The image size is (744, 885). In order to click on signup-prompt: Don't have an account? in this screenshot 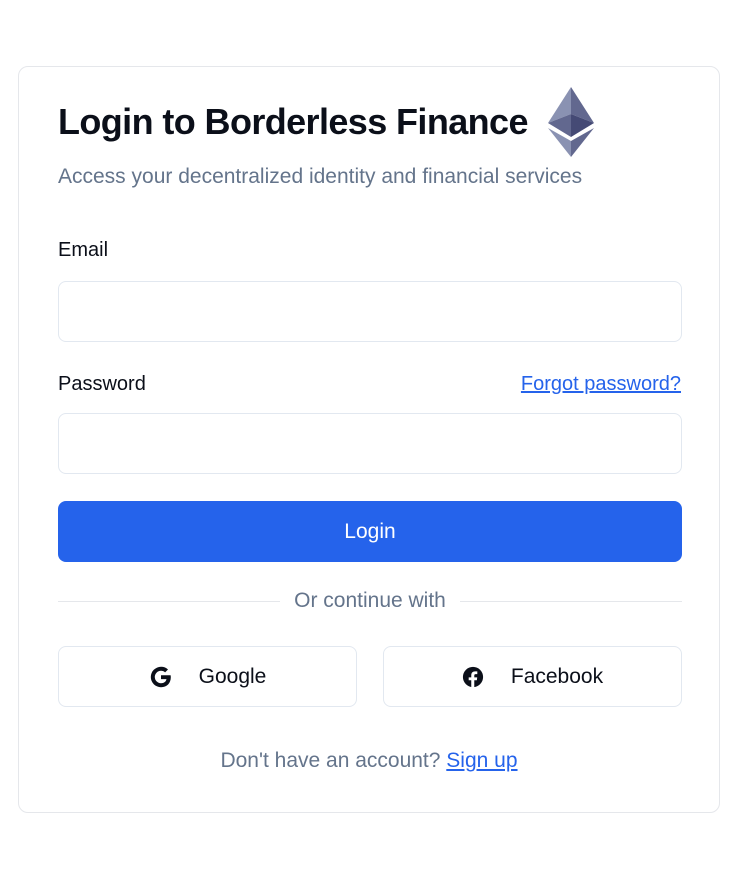, I will do `click(330, 760)`.